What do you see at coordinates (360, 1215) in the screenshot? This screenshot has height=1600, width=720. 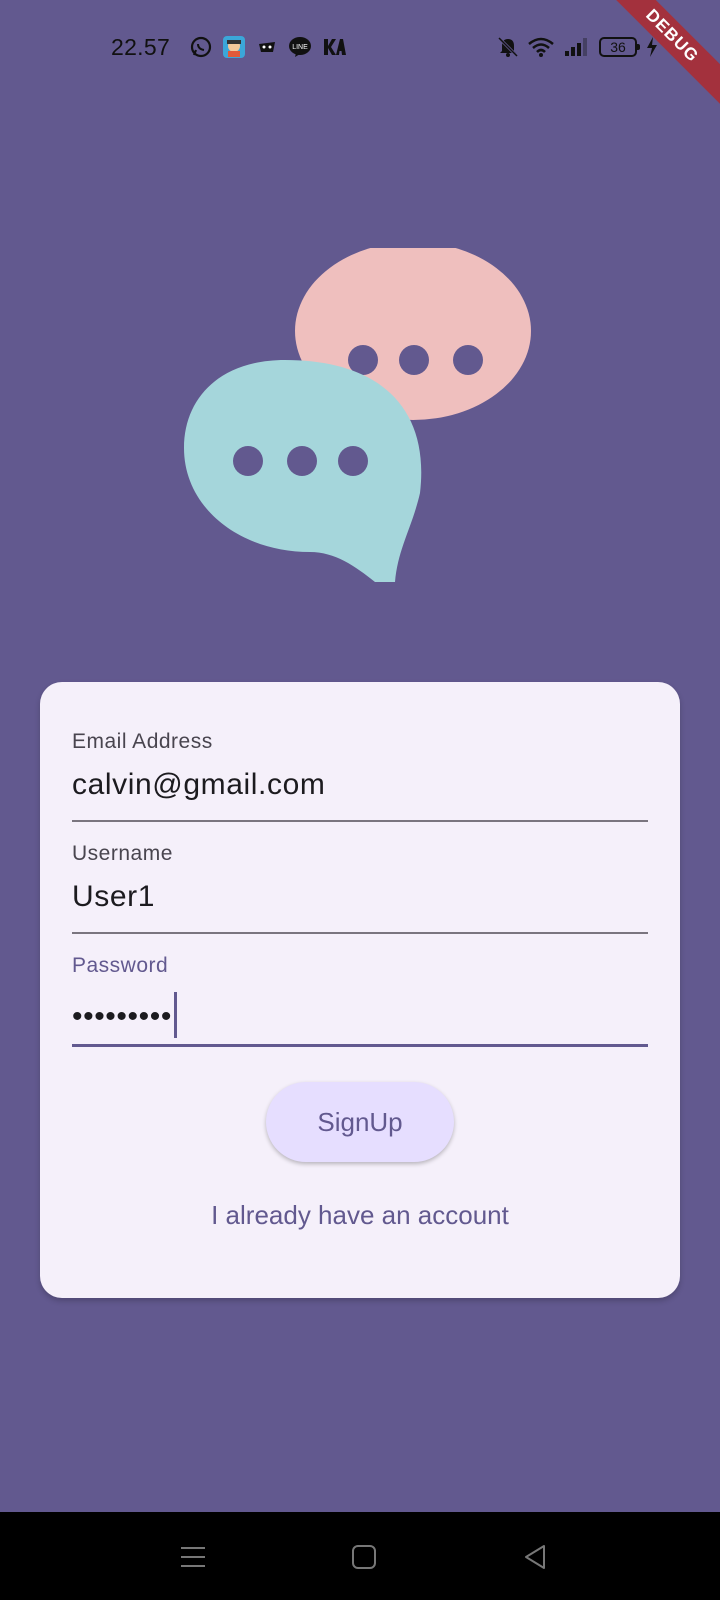 I see `login-link: I already have an account` at bounding box center [360, 1215].